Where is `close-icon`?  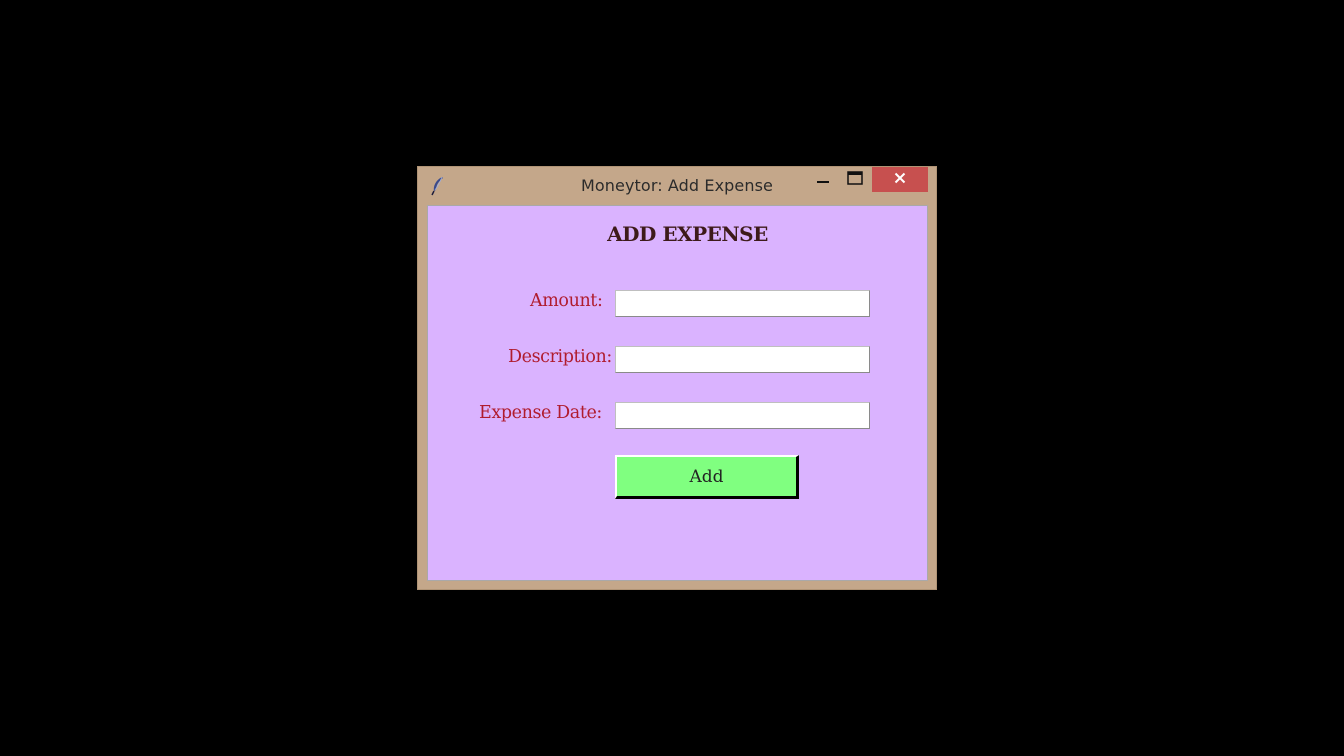
close-icon is located at coordinates (900, 180).